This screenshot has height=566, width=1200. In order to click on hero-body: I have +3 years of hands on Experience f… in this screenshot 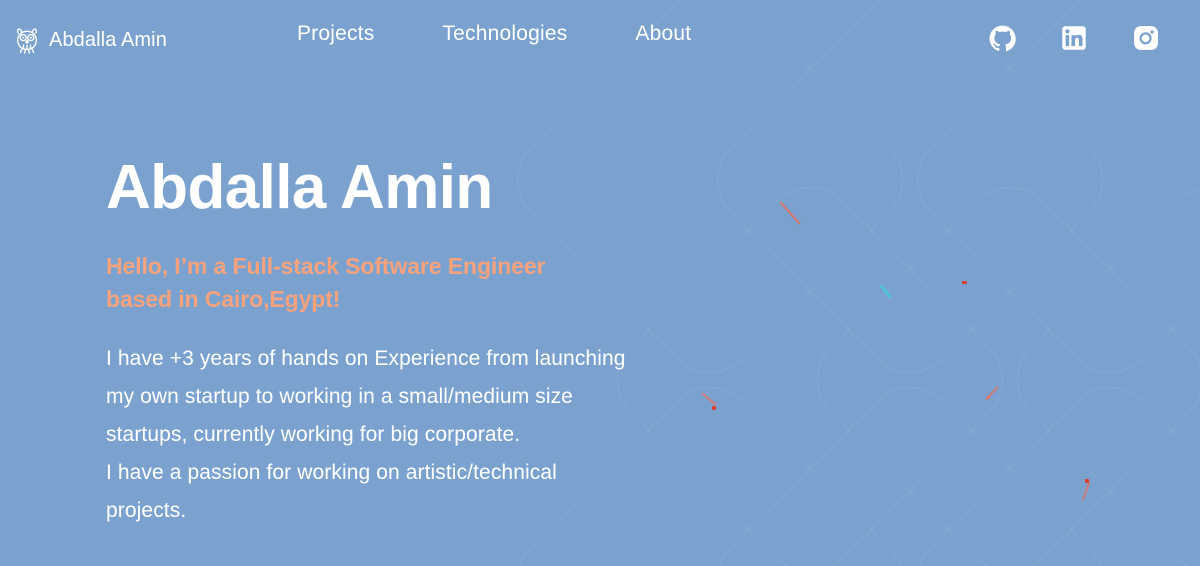, I will do `click(366, 434)`.